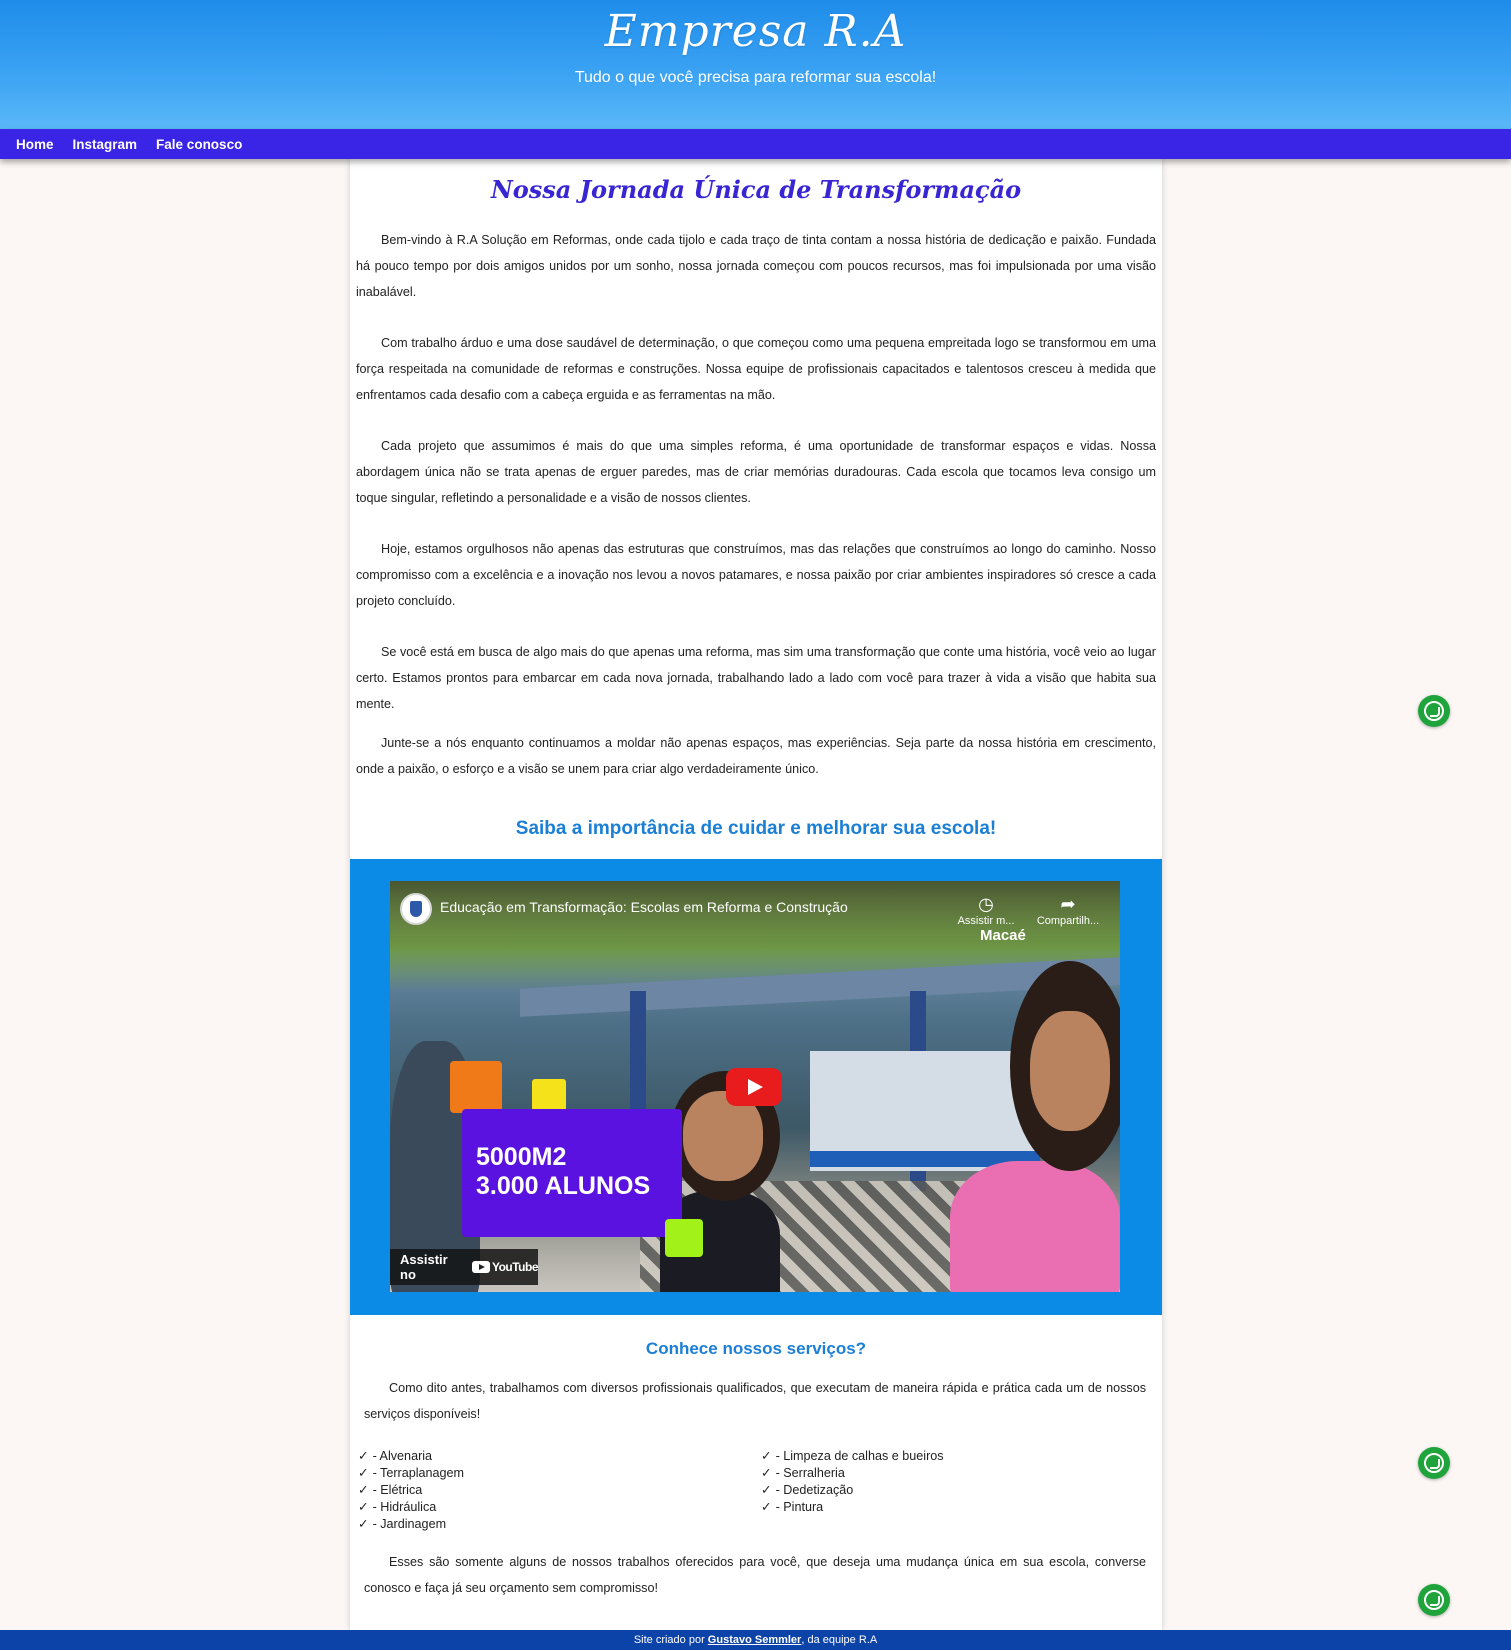 The image size is (1511, 1650). Describe the element at coordinates (1068, 904) in the screenshot. I see `share-icon: ➦` at that location.